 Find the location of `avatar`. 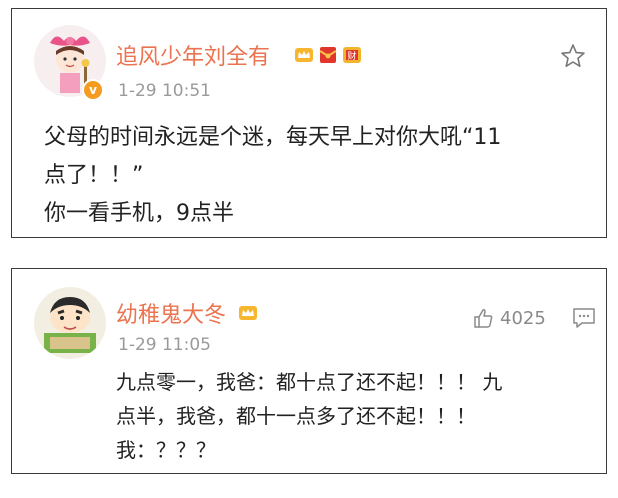

avatar is located at coordinates (70, 323).